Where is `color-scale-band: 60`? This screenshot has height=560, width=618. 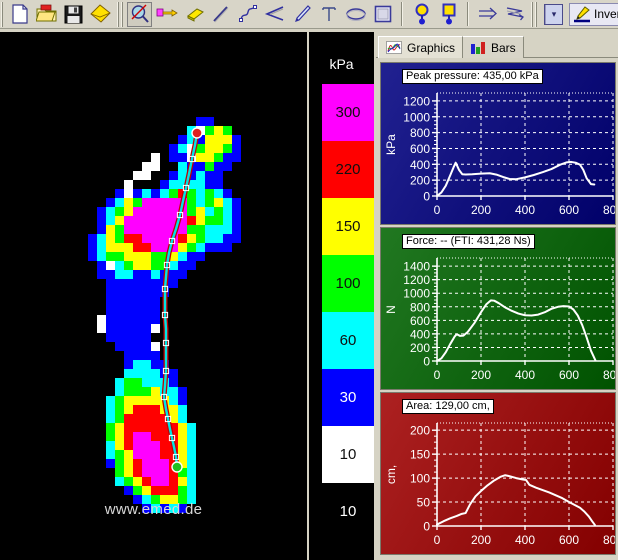 color-scale-band: 60 is located at coordinates (348, 340).